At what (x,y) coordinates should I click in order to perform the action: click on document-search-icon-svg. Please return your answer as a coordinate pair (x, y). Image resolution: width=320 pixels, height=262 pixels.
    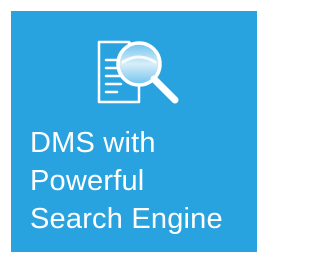
    Looking at the image, I should click on (138, 72).